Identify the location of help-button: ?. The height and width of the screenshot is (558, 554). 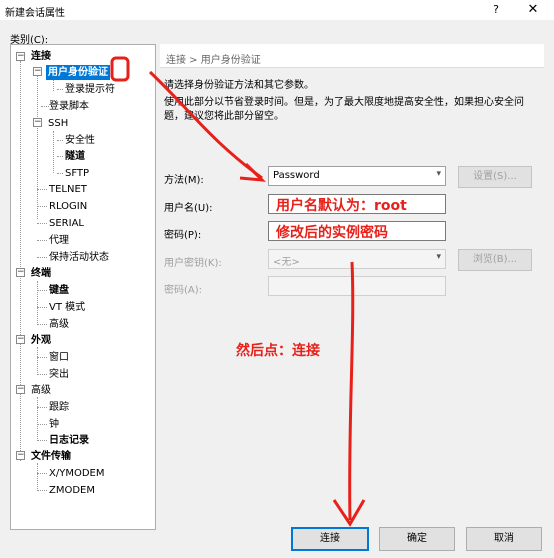
(496, 10).